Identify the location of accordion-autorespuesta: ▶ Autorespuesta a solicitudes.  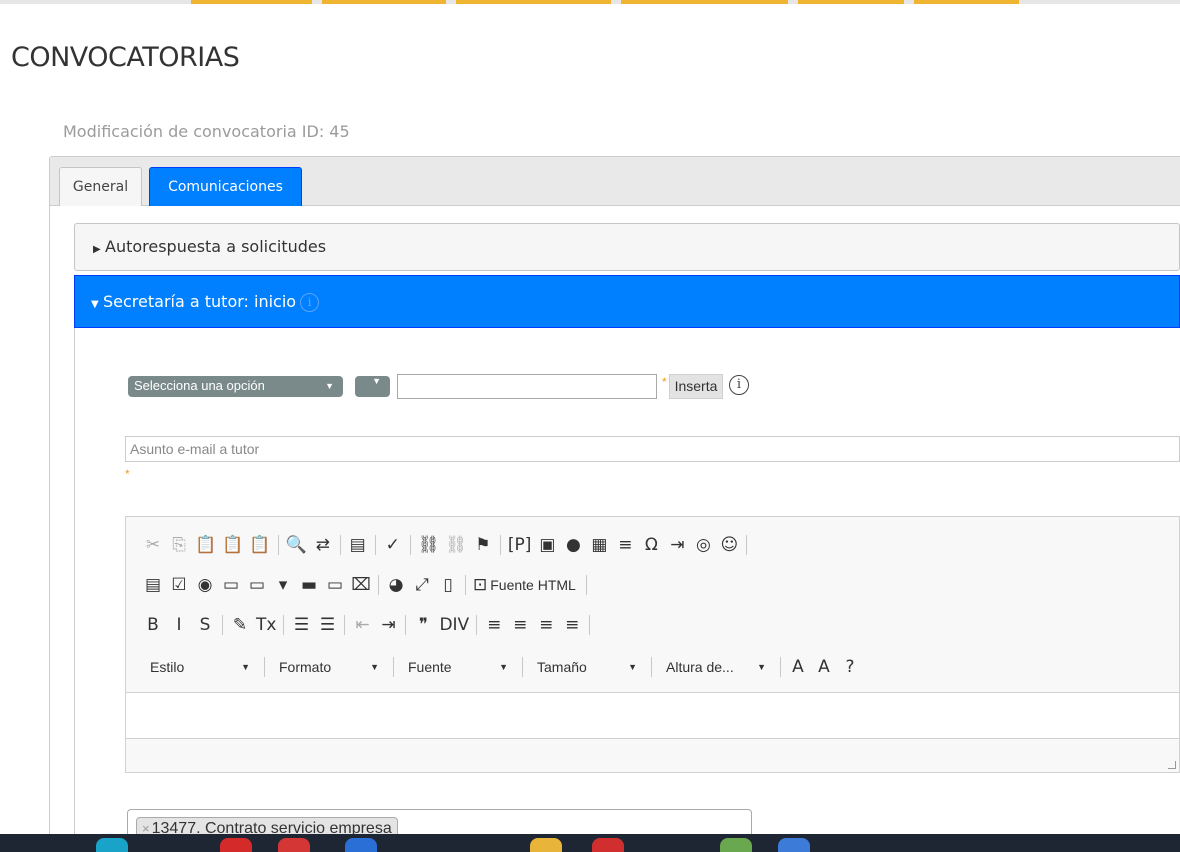
(627, 247).